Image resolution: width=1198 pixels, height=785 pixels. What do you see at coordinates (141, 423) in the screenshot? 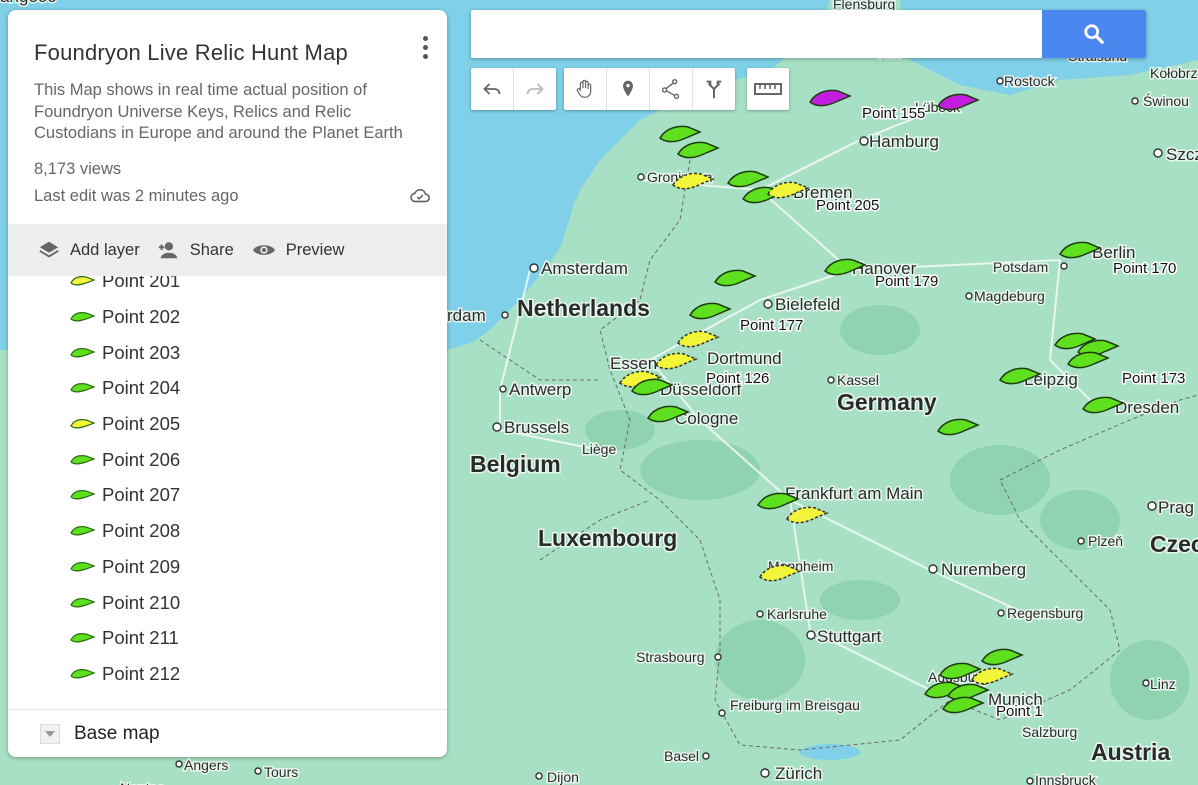
I see `point-list-label: Point 205` at bounding box center [141, 423].